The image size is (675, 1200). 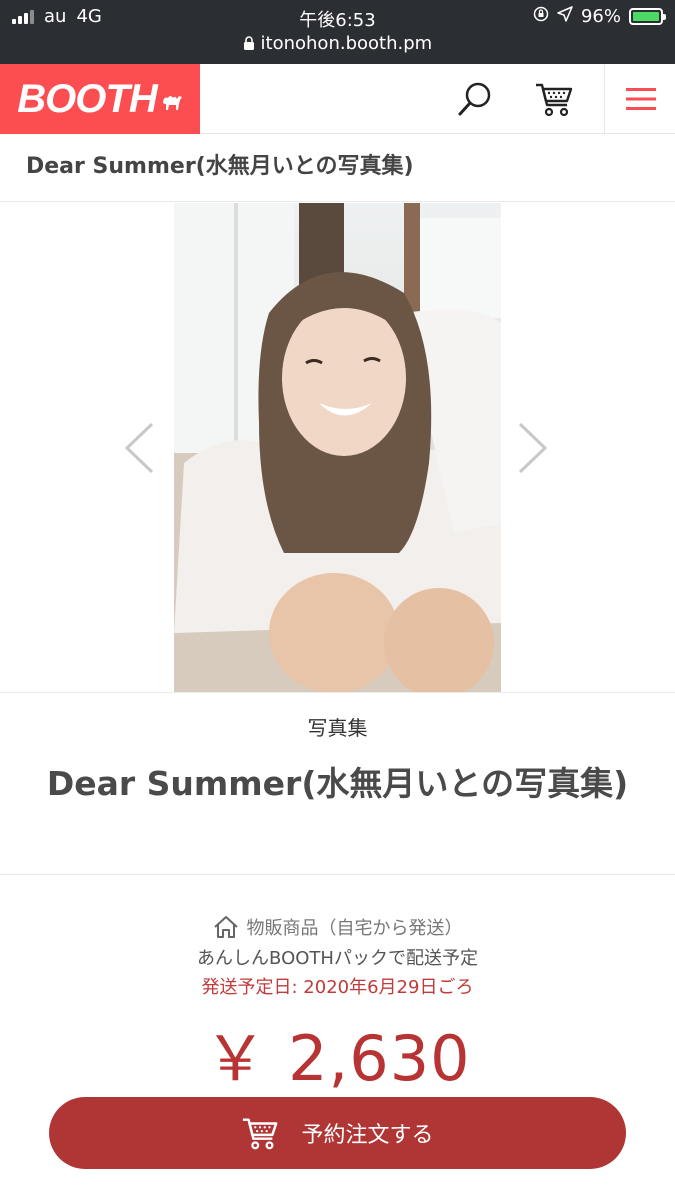 I want to click on search-button, so click(x=476, y=99).